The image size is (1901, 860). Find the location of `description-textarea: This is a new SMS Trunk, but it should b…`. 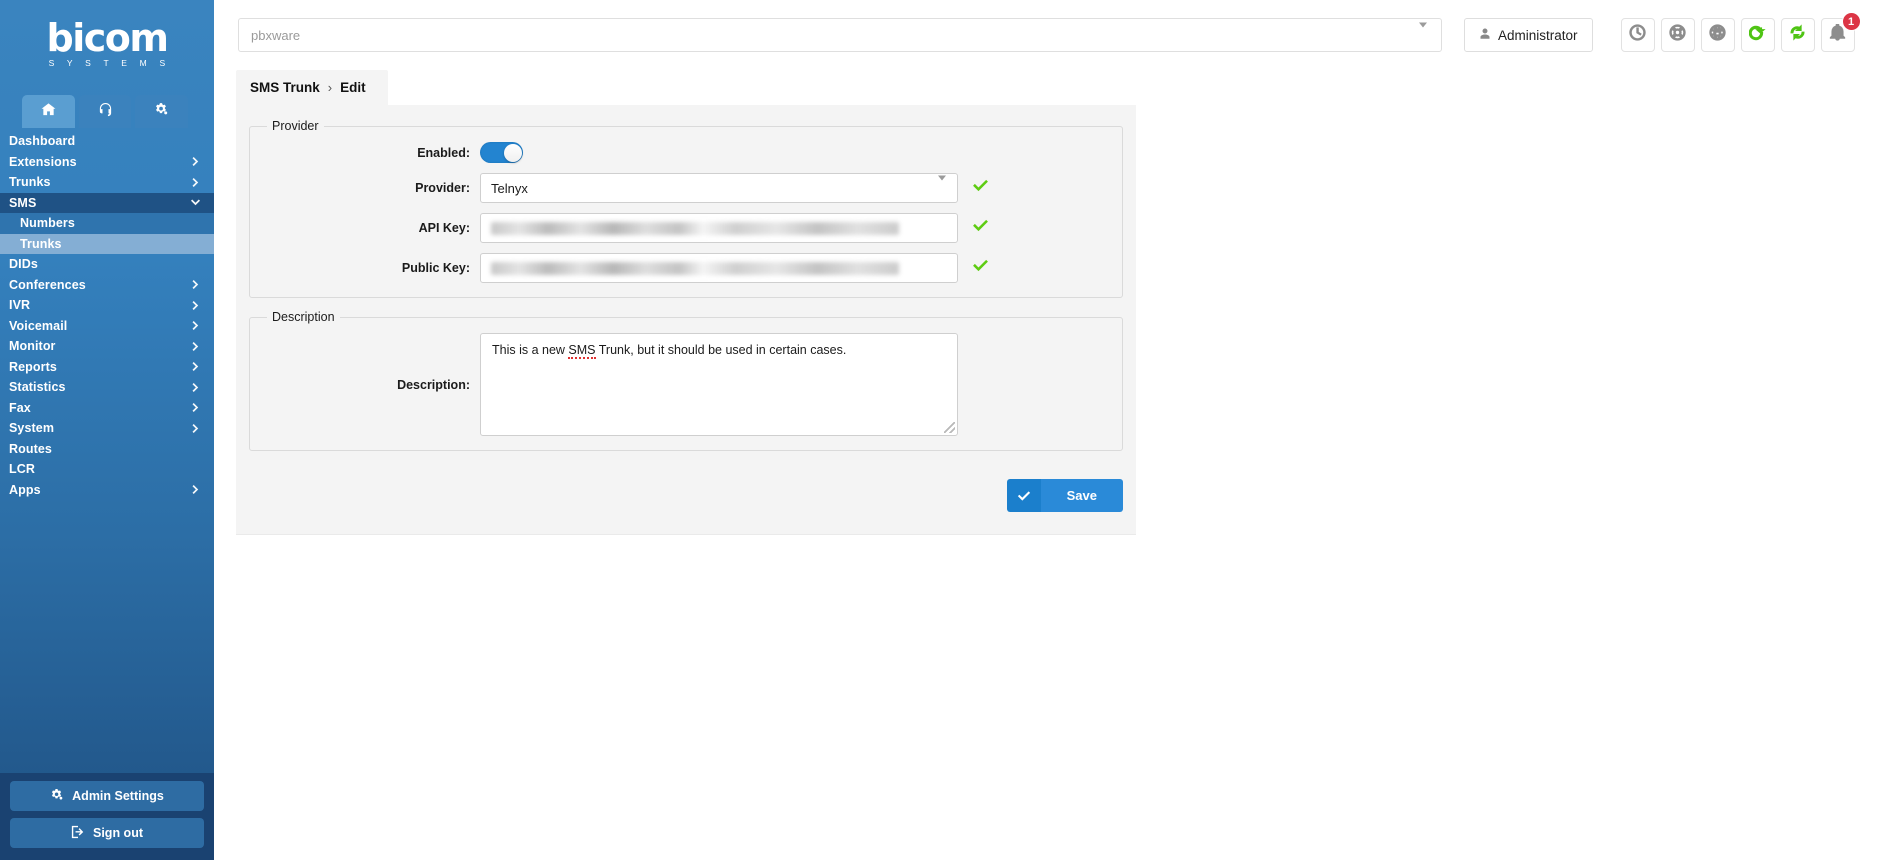

description-textarea: This is a new SMS Trunk, but it should b… is located at coordinates (719, 384).